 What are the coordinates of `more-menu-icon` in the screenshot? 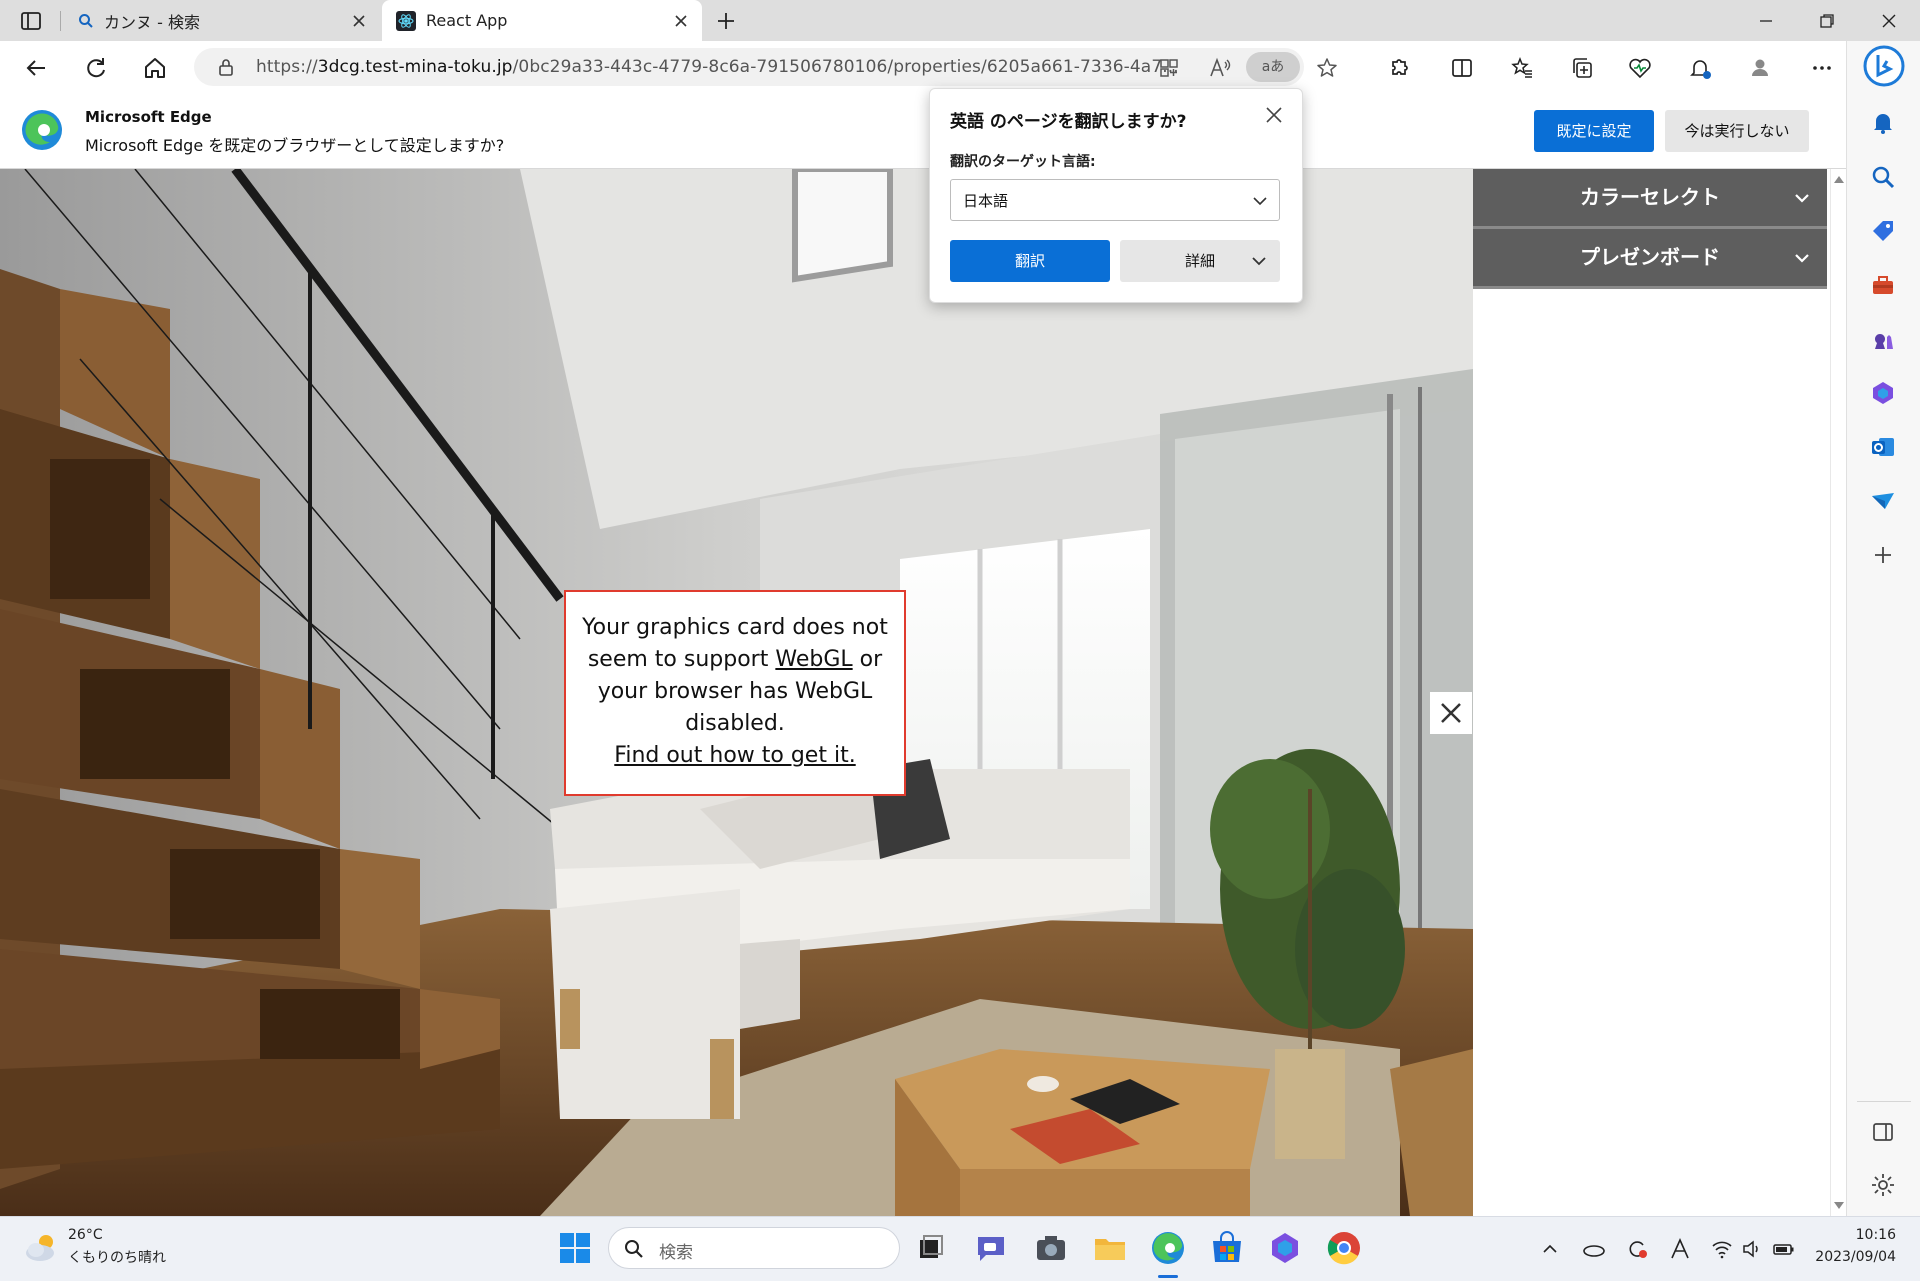 It's located at (1822, 68).